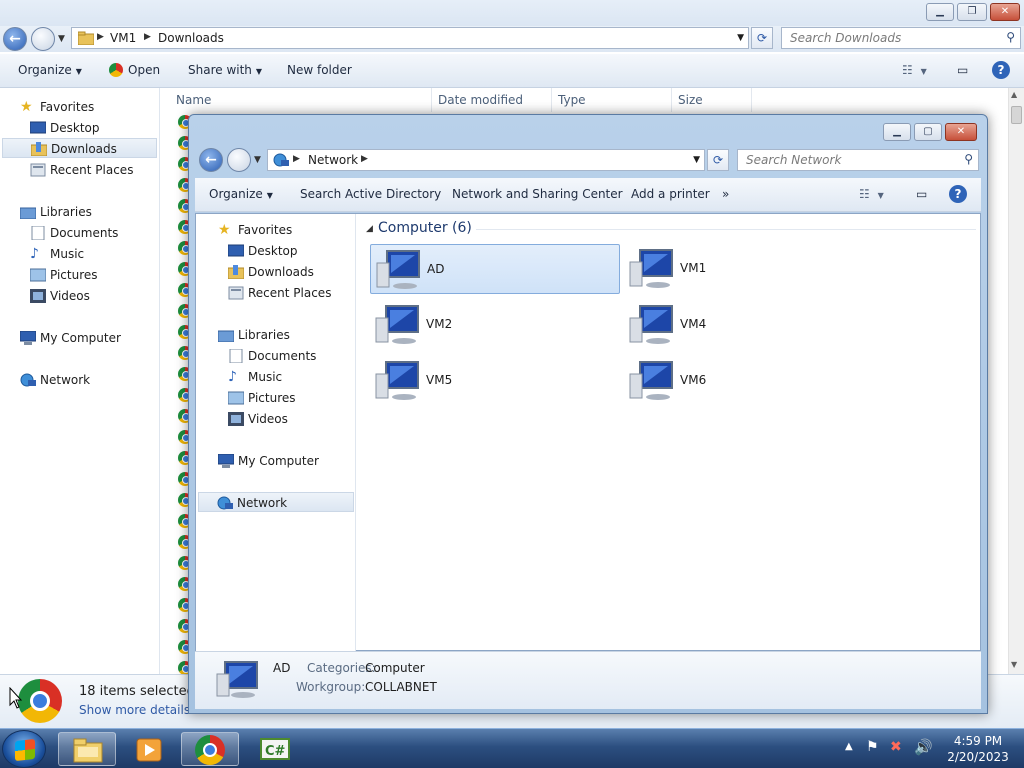 The width and height of the screenshot is (1024, 768). Describe the element at coordinates (34, 254) in the screenshot. I see `music-icon: ♪` at that location.